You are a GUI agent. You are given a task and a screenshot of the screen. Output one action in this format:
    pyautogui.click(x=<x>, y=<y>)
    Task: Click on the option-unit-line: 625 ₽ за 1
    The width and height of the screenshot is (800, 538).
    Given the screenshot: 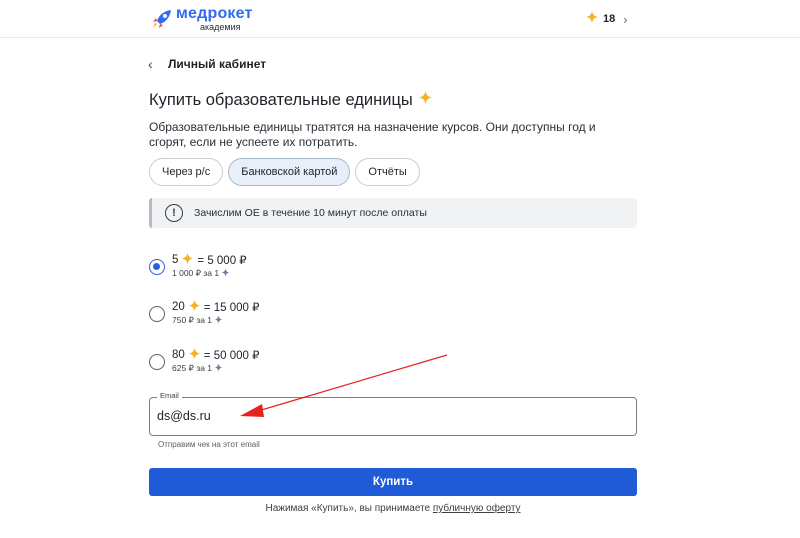 What is the action you would take?
    pyautogui.click(x=197, y=368)
    